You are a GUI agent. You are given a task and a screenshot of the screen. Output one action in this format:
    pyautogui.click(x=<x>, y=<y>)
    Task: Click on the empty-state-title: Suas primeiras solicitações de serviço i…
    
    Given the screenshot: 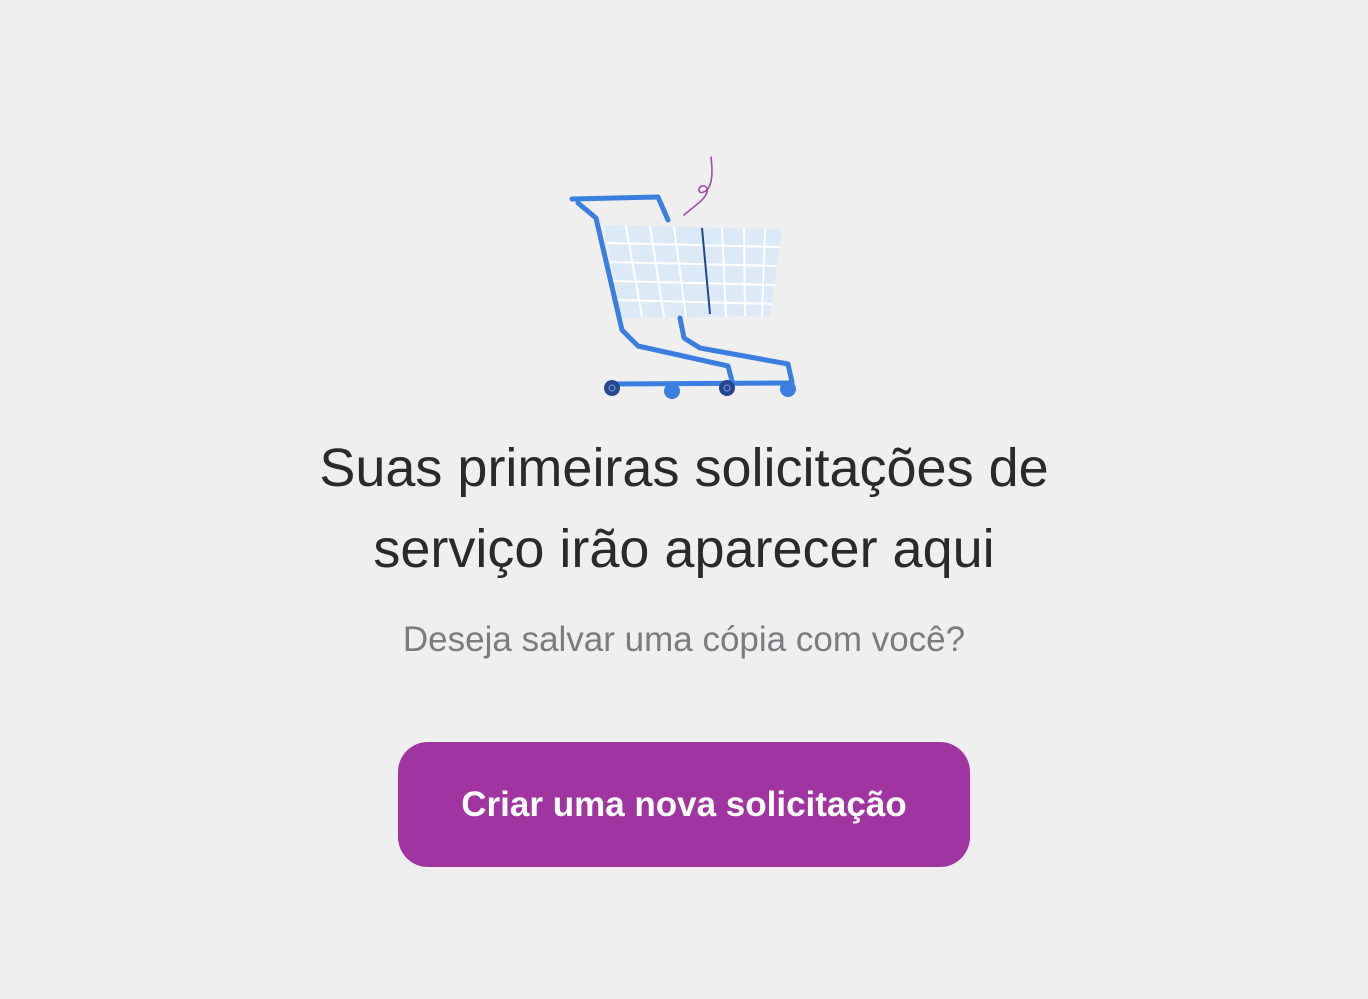 What is the action you would take?
    pyautogui.click(x=684, y=509)
    